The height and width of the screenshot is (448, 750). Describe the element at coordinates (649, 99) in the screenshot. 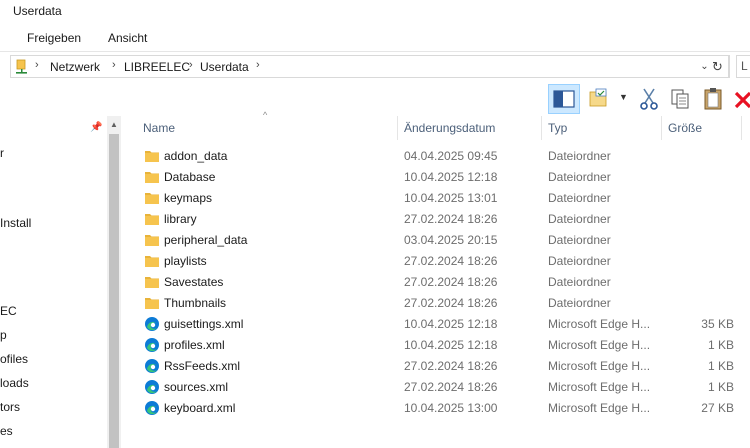

I see `cut-button` at that location.